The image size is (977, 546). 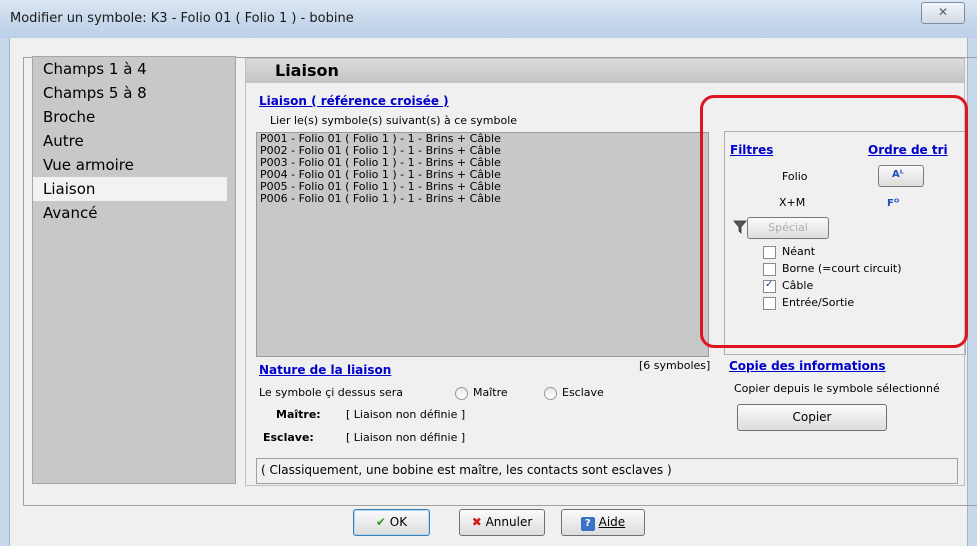 What do you see at coordinates (490, 392) in the screenshot?
I see `radio-maitre-label: Maître` at bounding box center [490, 392].